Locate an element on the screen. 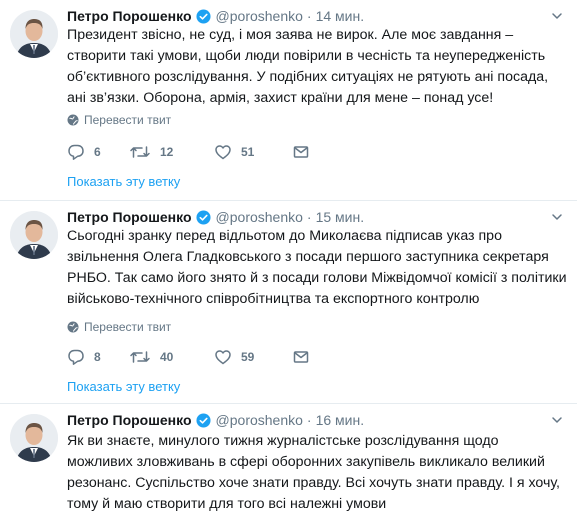 This screenshot has width=577, height=521. reply-count: 6 is located at coordinates (97, 152).